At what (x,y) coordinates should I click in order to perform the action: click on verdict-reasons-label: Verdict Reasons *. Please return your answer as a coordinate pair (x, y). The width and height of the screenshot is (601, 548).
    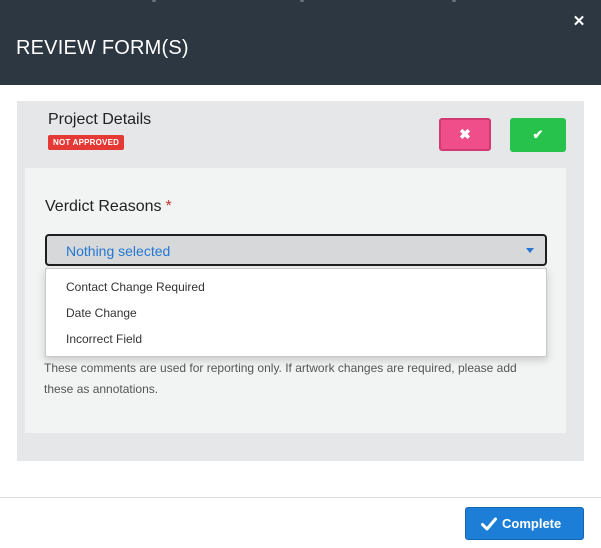
    Looking at the image, I should click on (108, 207).